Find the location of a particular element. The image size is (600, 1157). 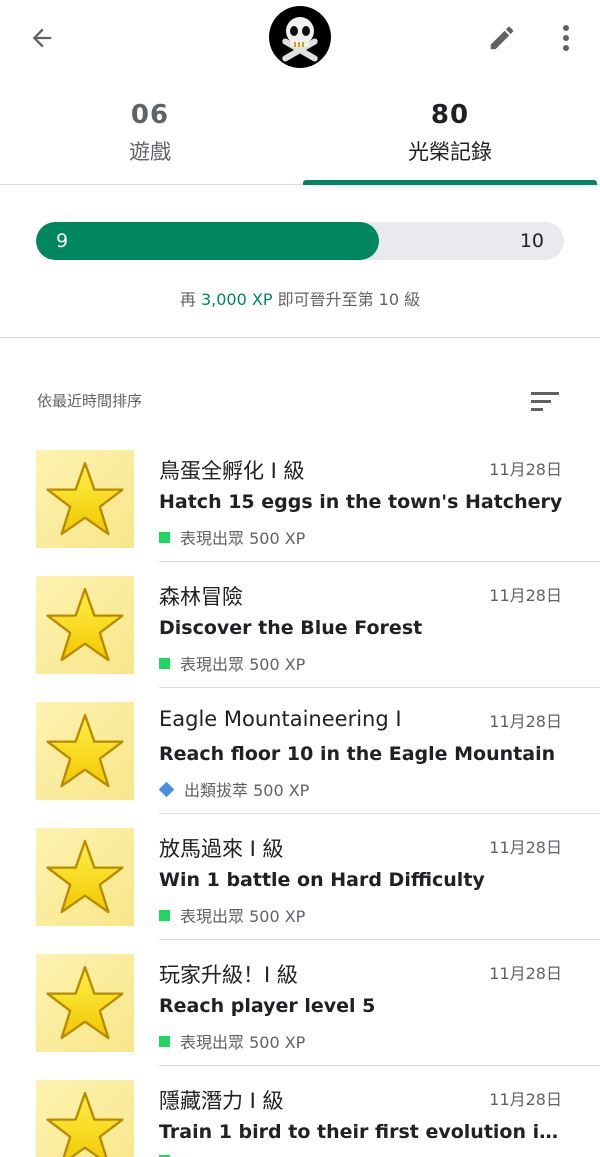

more-options-button is located at coordinates (566, 38).